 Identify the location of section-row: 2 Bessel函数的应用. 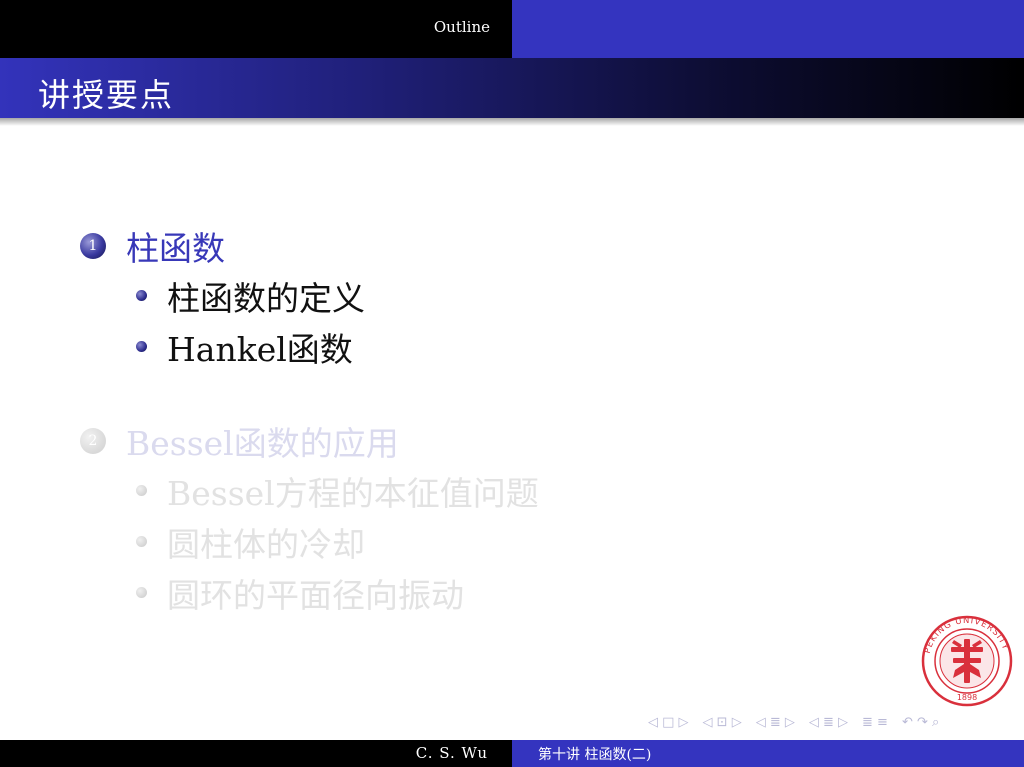
(309, 441).